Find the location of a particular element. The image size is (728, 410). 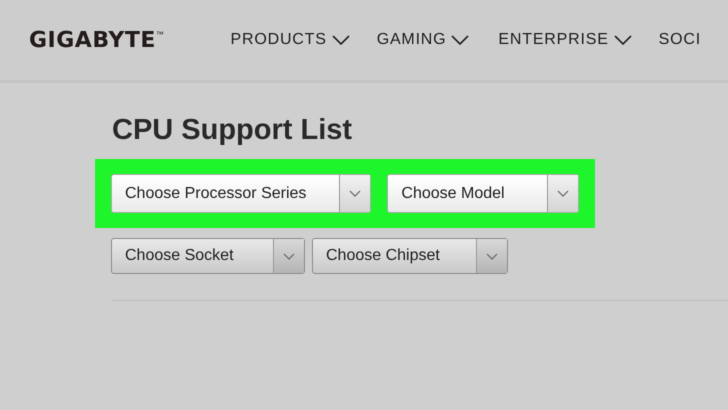

trademark: ™ is located at coordinates (160, 34).